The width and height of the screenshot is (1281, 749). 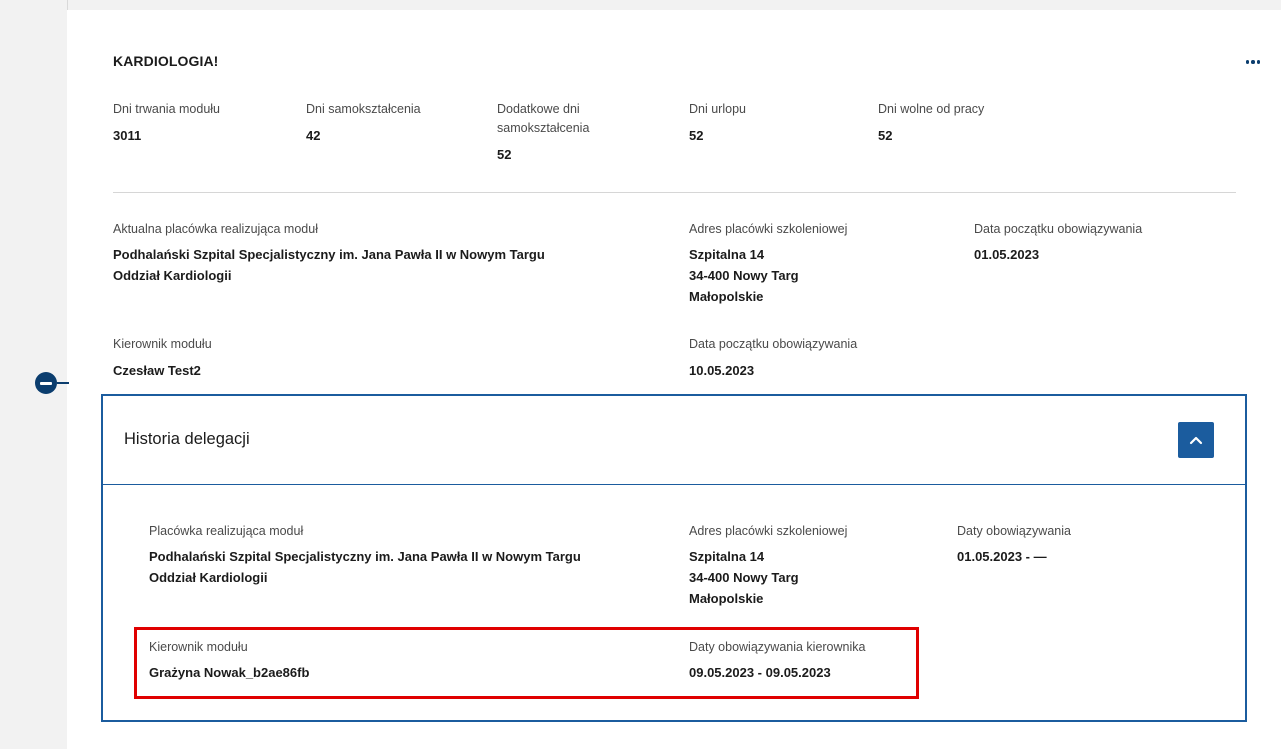 What do you see at coordinates (727, 254) in the screenshot?
I see `facility-address-line1: Szpitalna 14` at bounding box center [727, 254].